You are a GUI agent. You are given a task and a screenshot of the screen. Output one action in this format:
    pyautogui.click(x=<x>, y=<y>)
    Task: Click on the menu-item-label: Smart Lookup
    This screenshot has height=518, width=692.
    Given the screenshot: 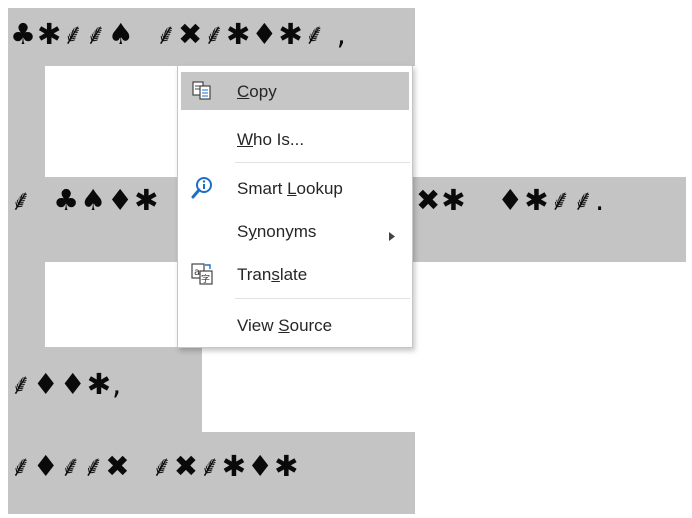 What is the action you would take?
    pyautogui.click(x=290, y=188)
    